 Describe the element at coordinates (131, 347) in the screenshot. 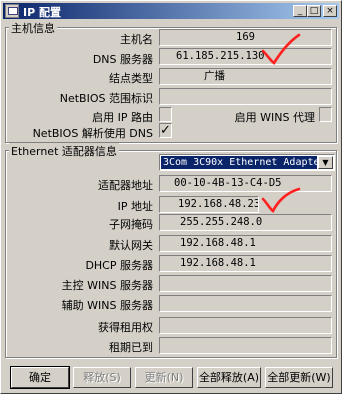

I see `lease-expires-label: 租期已到` at that location.